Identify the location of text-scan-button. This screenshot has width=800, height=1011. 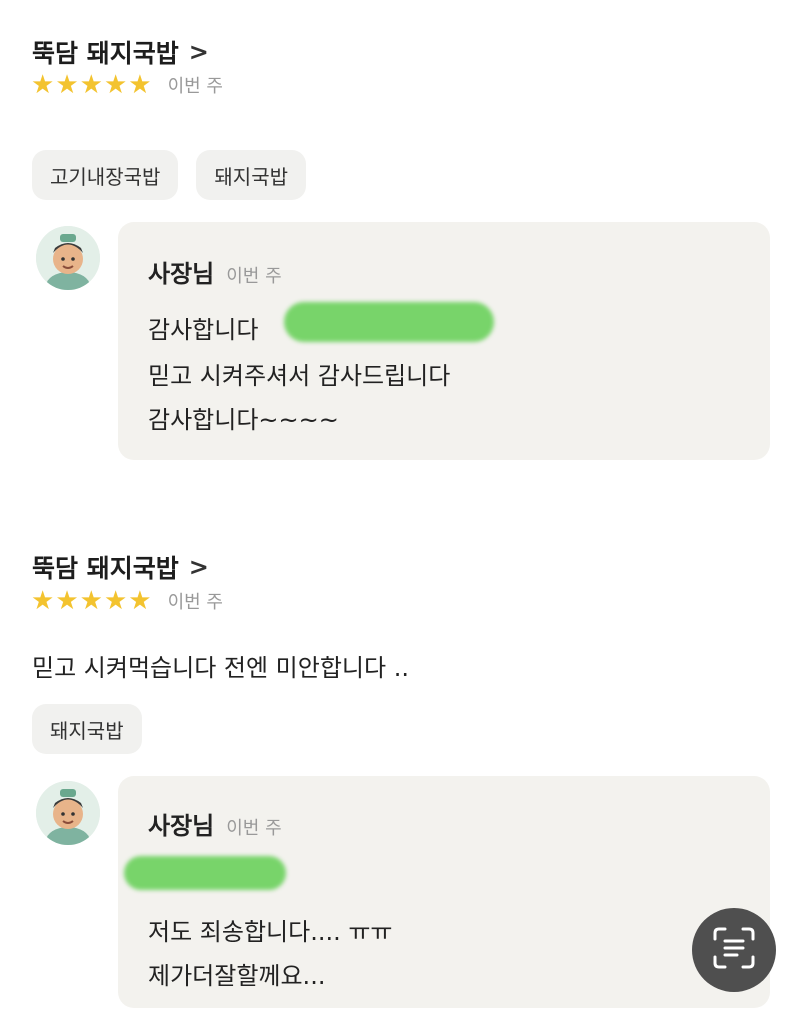
(734, 950).